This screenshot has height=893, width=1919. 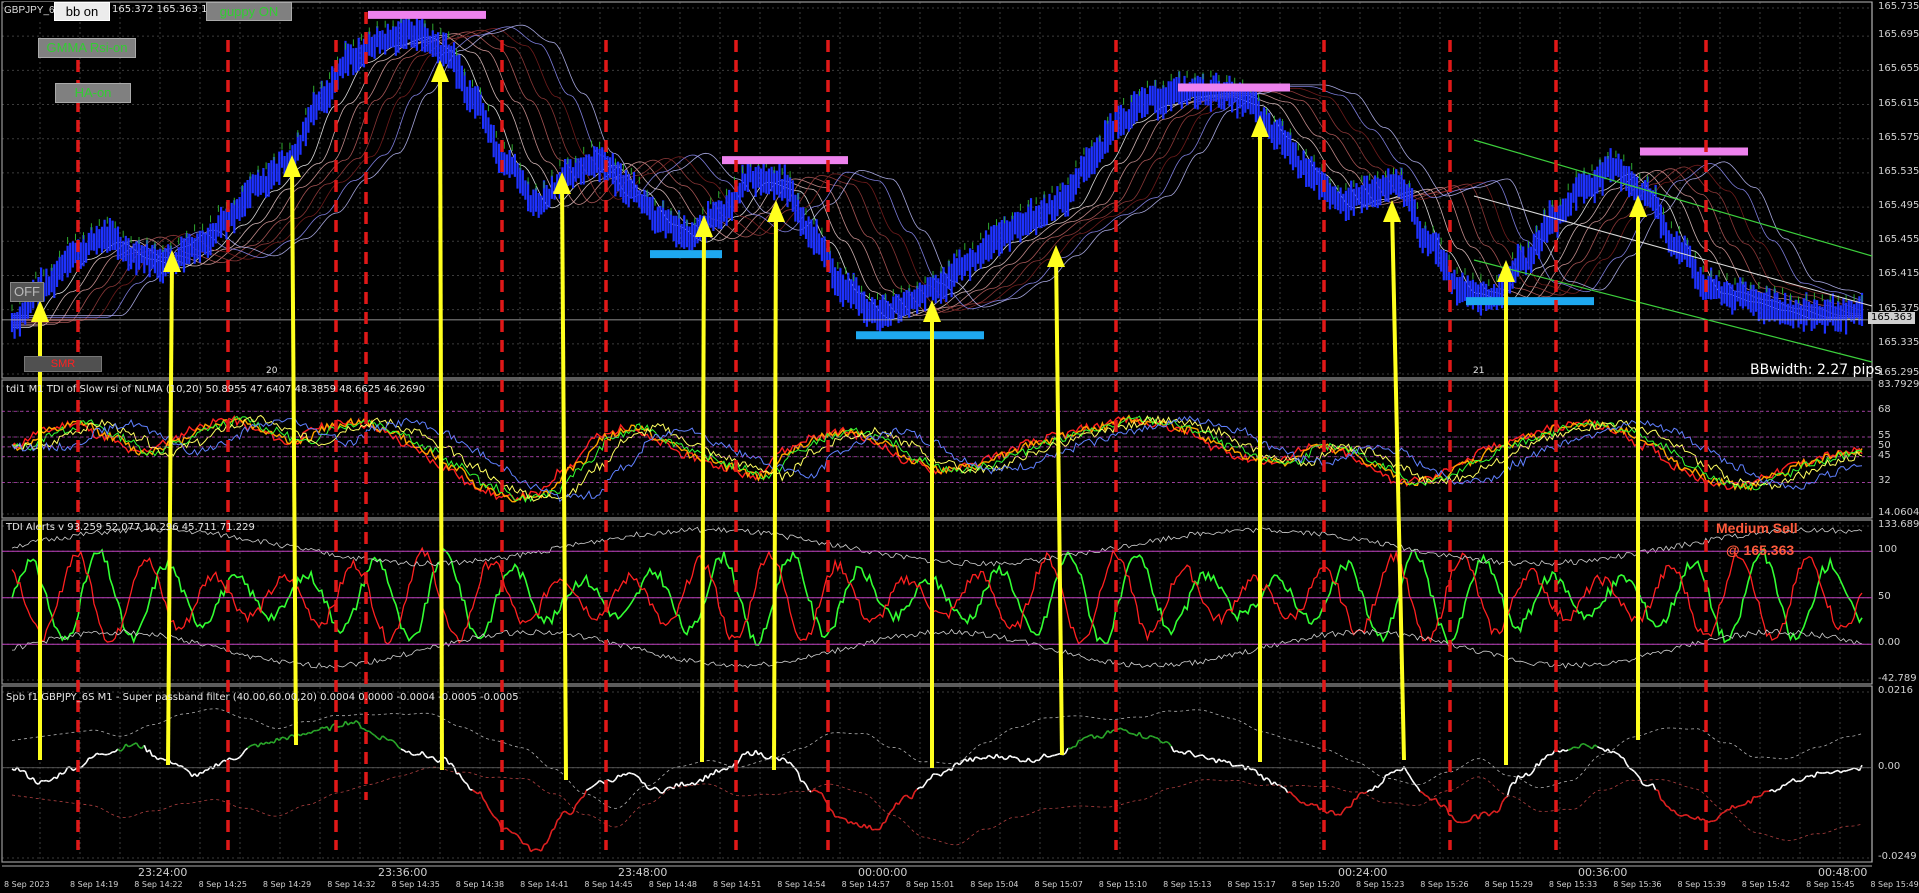 I want to click on x-tick-label: 23:24:00, so click(x=163, y=872).